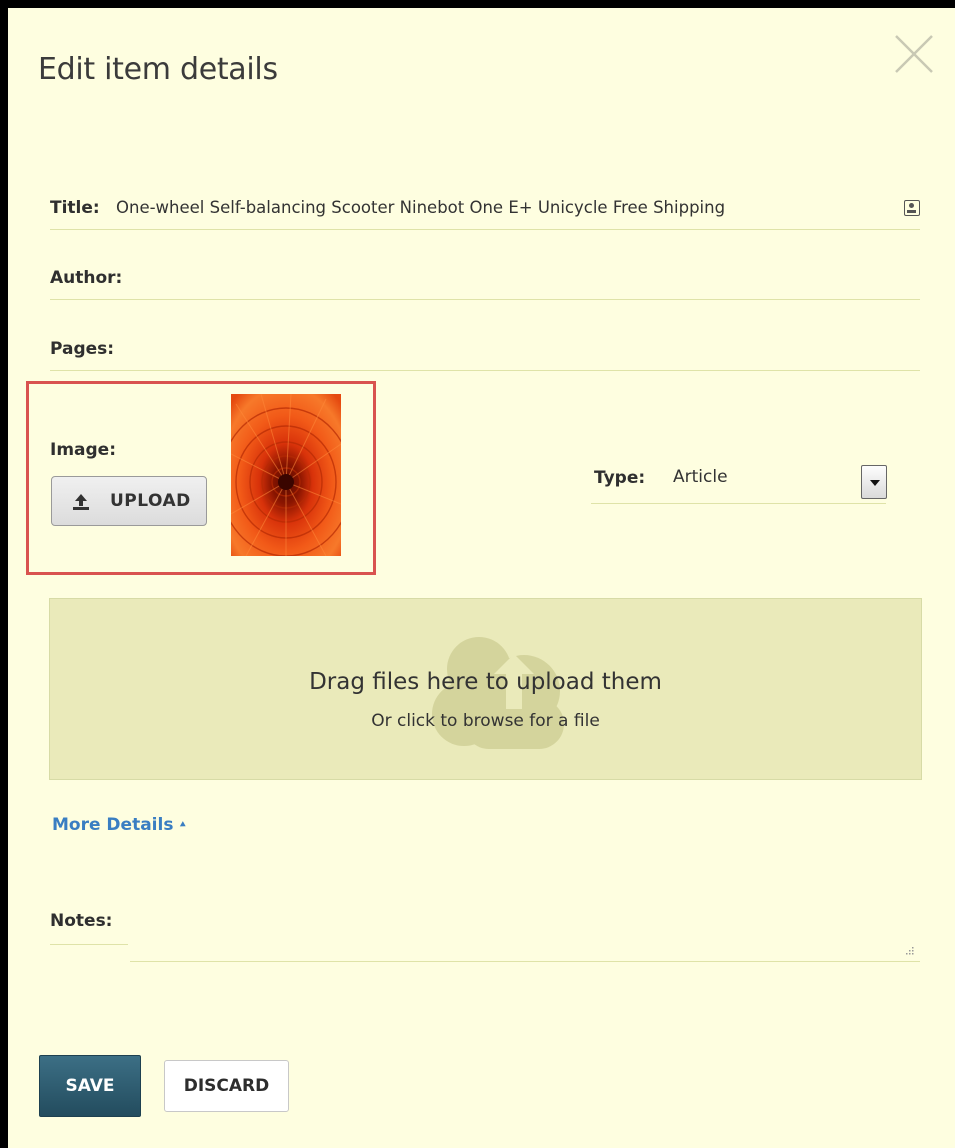 The image size is (955, 1148). What do you see at coordinates (909, 952) in the screenshot?
I see `resize-grip-icon` at bounding box center [909, 952].